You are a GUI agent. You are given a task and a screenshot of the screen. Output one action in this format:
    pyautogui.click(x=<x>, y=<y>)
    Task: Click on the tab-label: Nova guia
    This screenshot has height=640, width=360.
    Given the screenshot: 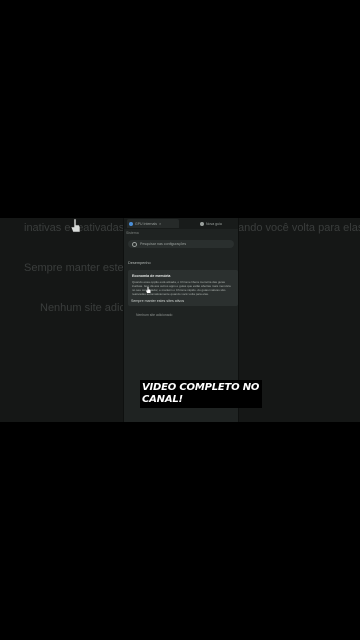 What is the action you would take?
    pyautogui.click(x=214, y=223)
    